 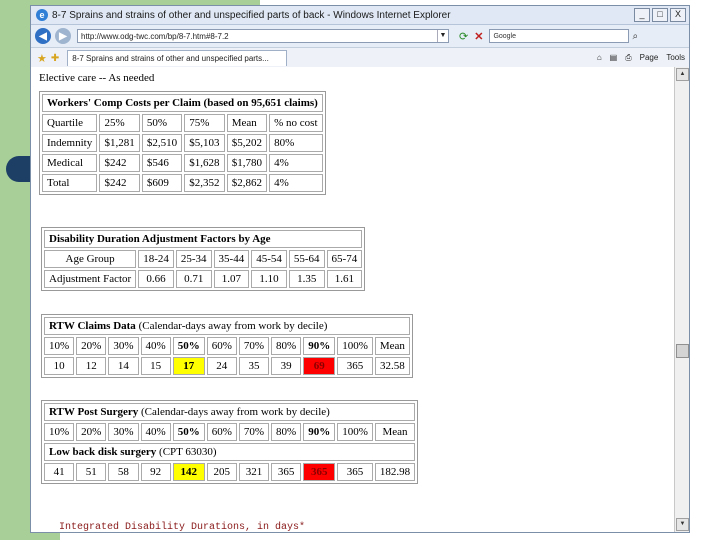 I want to click on url-text: http://www.odg-twc.com/bp/8-7.htm#8-7.2, so click(x=155, y=36).